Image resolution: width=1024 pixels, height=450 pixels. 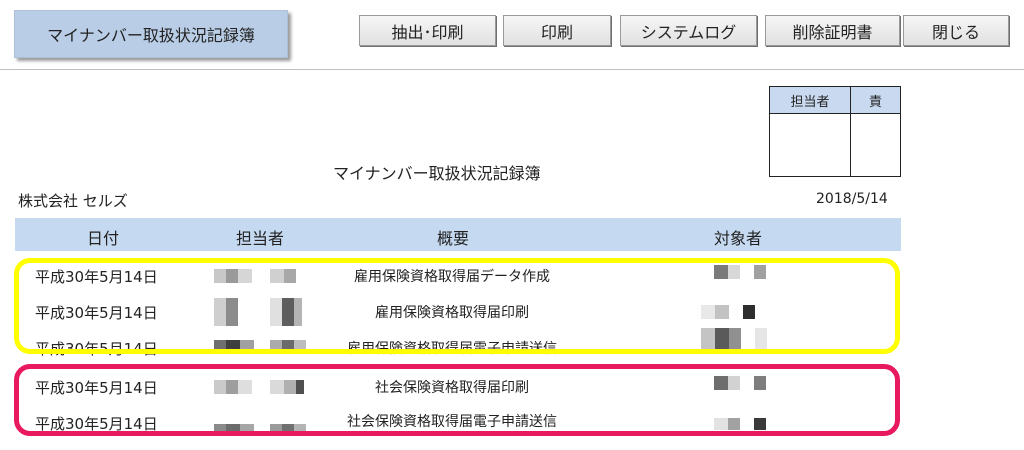 What do you see at coordinates (427, 30) in the screenshot?
I see `extract-print-button: 抽出･印刷` at bounding box center [427, 30].